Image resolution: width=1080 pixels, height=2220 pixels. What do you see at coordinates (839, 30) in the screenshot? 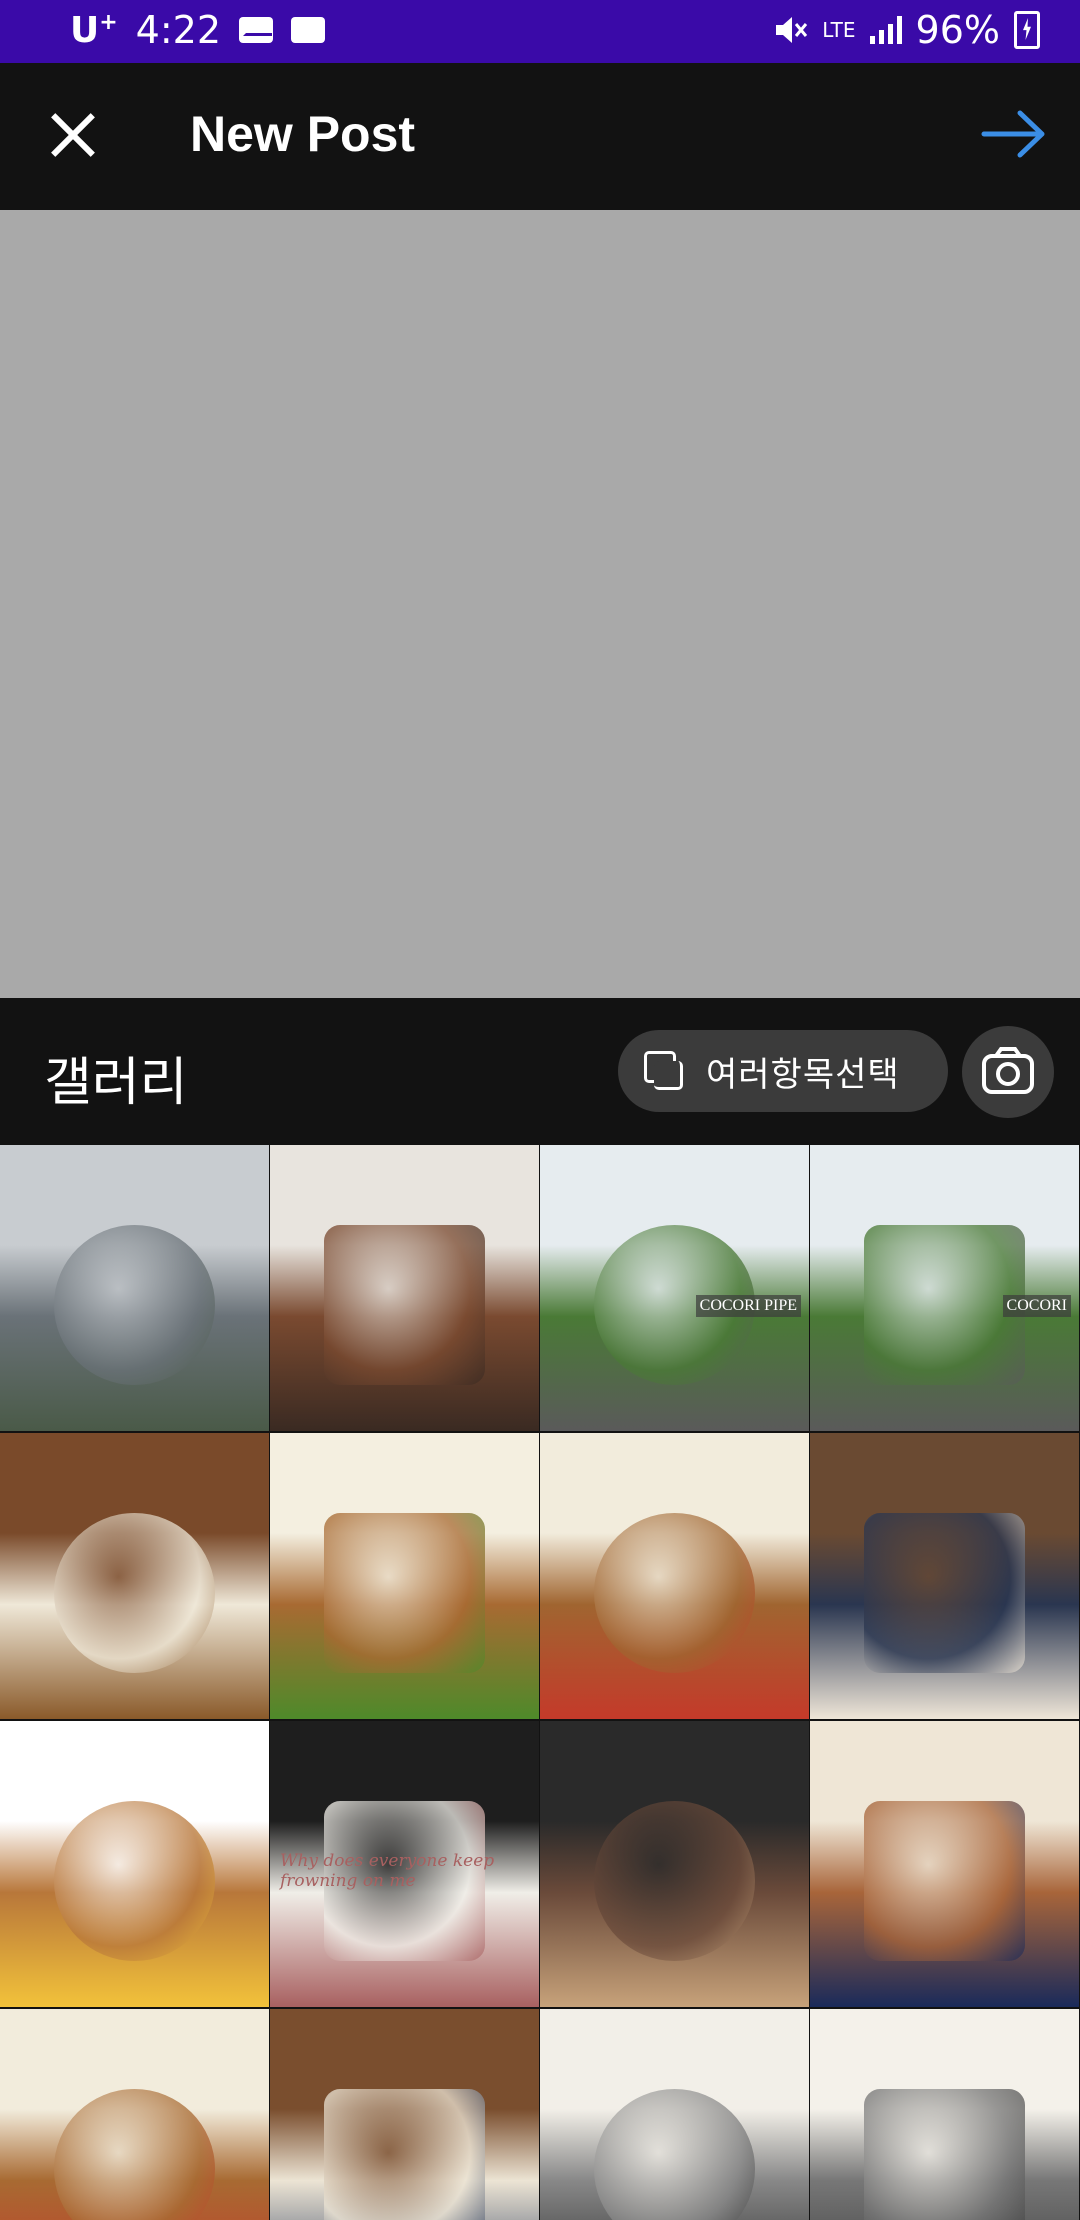
I see `network-type: LTE` at bounding box center [839, 30].